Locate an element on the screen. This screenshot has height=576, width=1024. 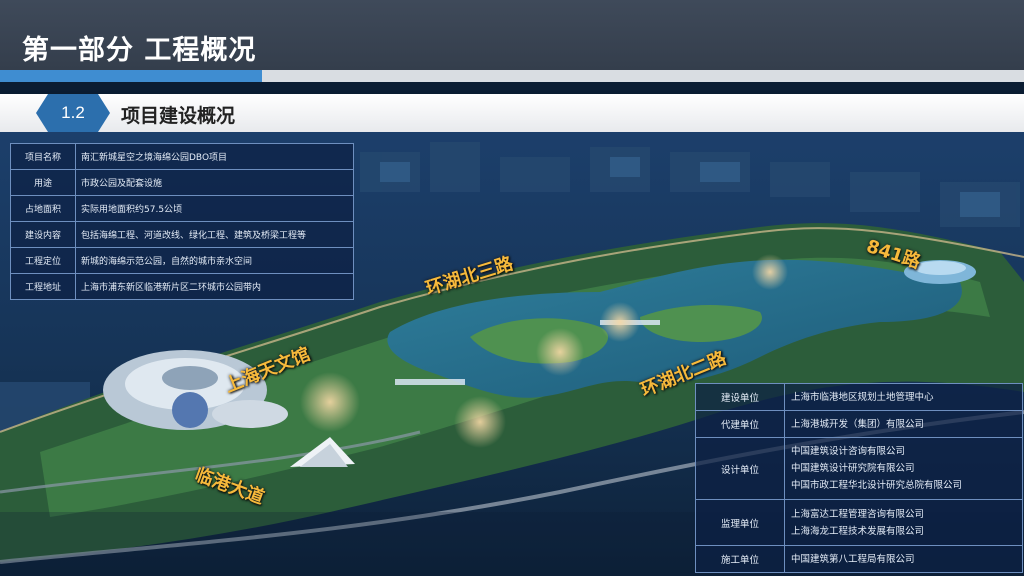
unit-value-line: 中国建筑设计咨询有限公司 is located at coordinates (848, 451).